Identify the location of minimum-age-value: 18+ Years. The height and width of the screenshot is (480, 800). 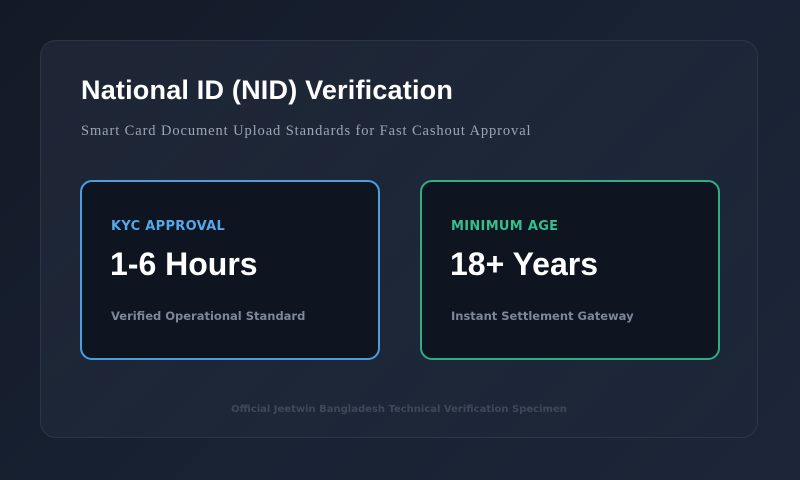
(524, 264).